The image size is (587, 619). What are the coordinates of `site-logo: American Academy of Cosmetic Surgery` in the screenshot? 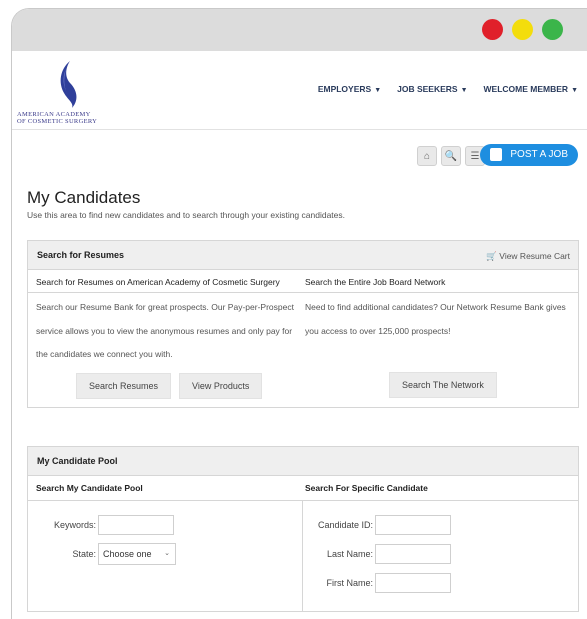 It's located at (72, 92).